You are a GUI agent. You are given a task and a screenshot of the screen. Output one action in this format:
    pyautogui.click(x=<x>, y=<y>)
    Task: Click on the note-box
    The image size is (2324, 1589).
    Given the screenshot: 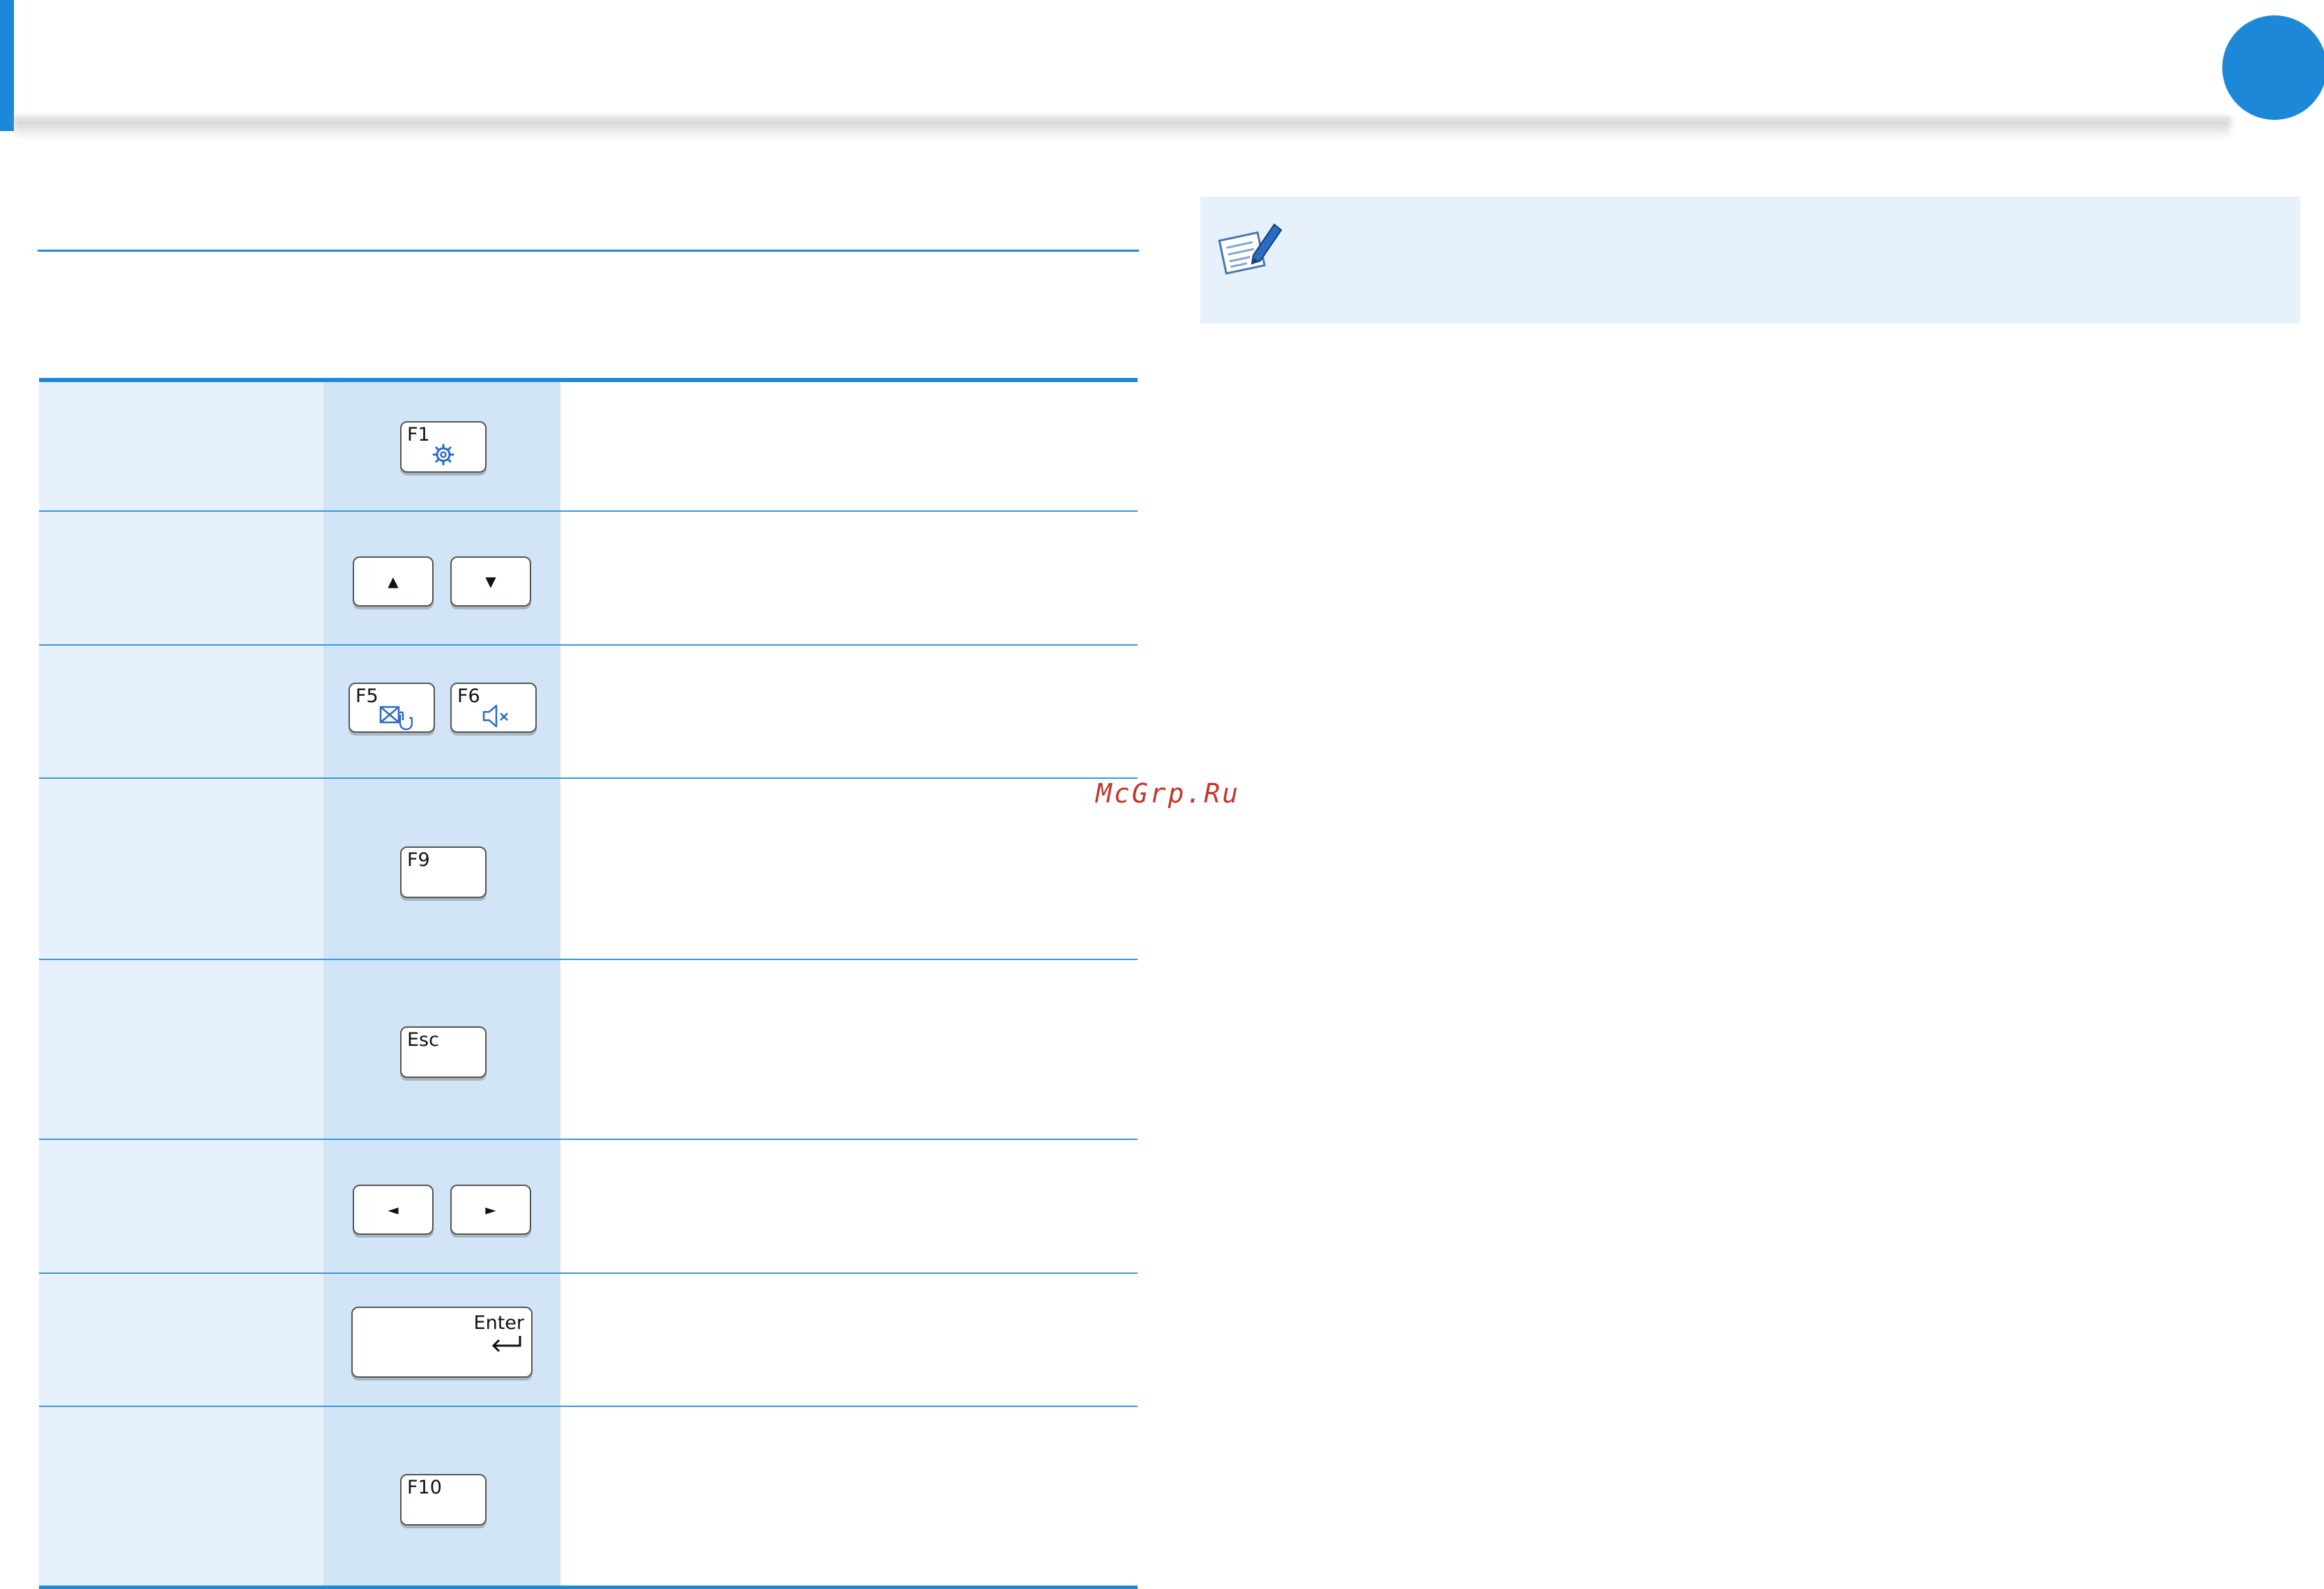 What is the action you would take?
    pyautogui.click(x=1750, y=260)
    